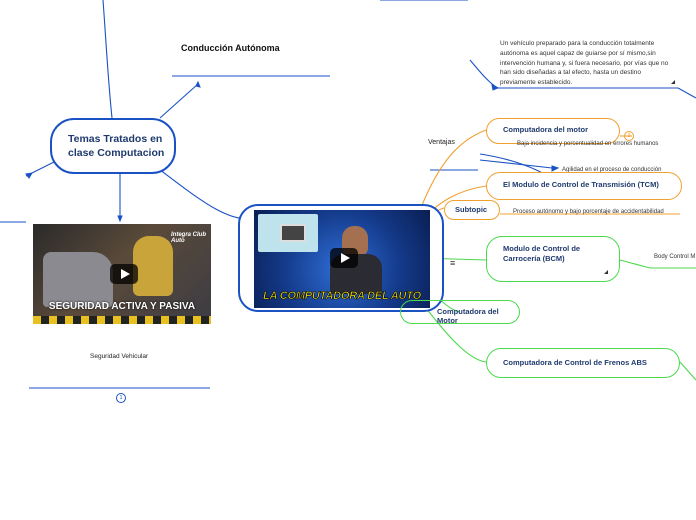 This screenshot has height=520, width=696. I want to click on seguridad-badge: 1, so click(121, 398).